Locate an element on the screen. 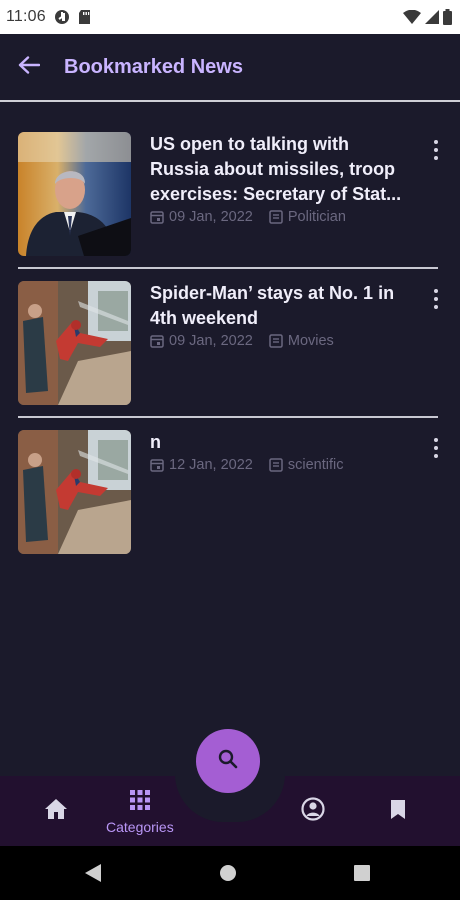 This screenshot has width=460, height=900. arrow-left-icon is located at coordinates (29, 67).